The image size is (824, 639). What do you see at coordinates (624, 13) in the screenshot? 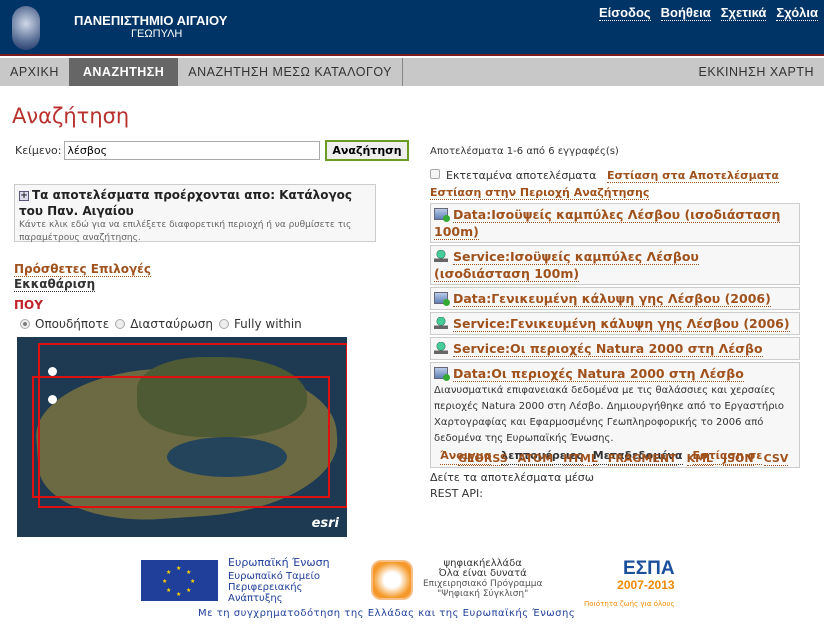
I see `login-link: Είσοδος` at bounding box center [624, 13].